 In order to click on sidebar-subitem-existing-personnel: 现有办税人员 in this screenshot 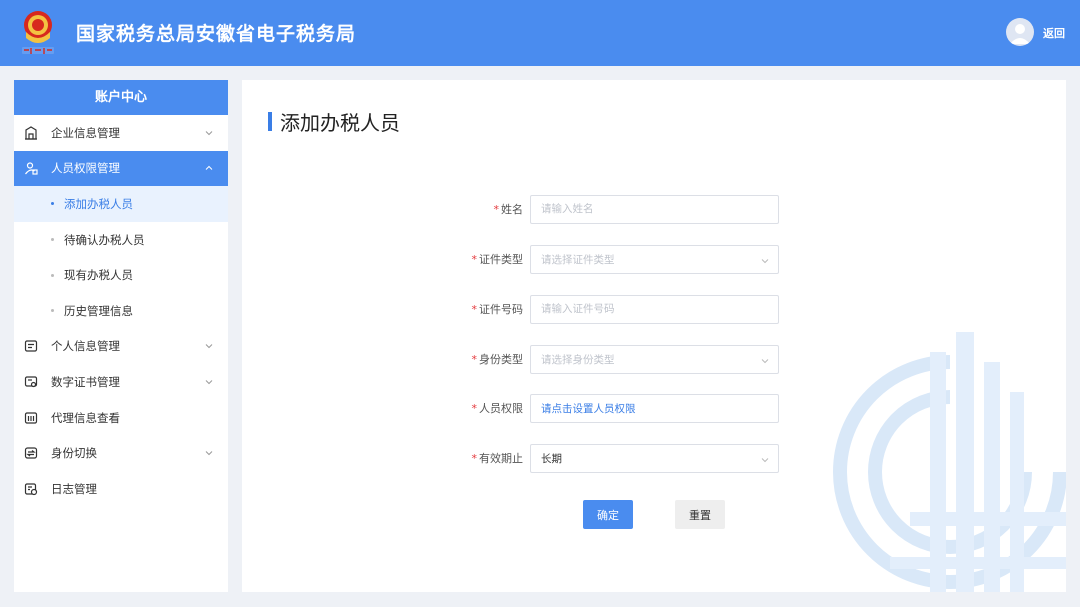, I will do `click(121, 275)`.